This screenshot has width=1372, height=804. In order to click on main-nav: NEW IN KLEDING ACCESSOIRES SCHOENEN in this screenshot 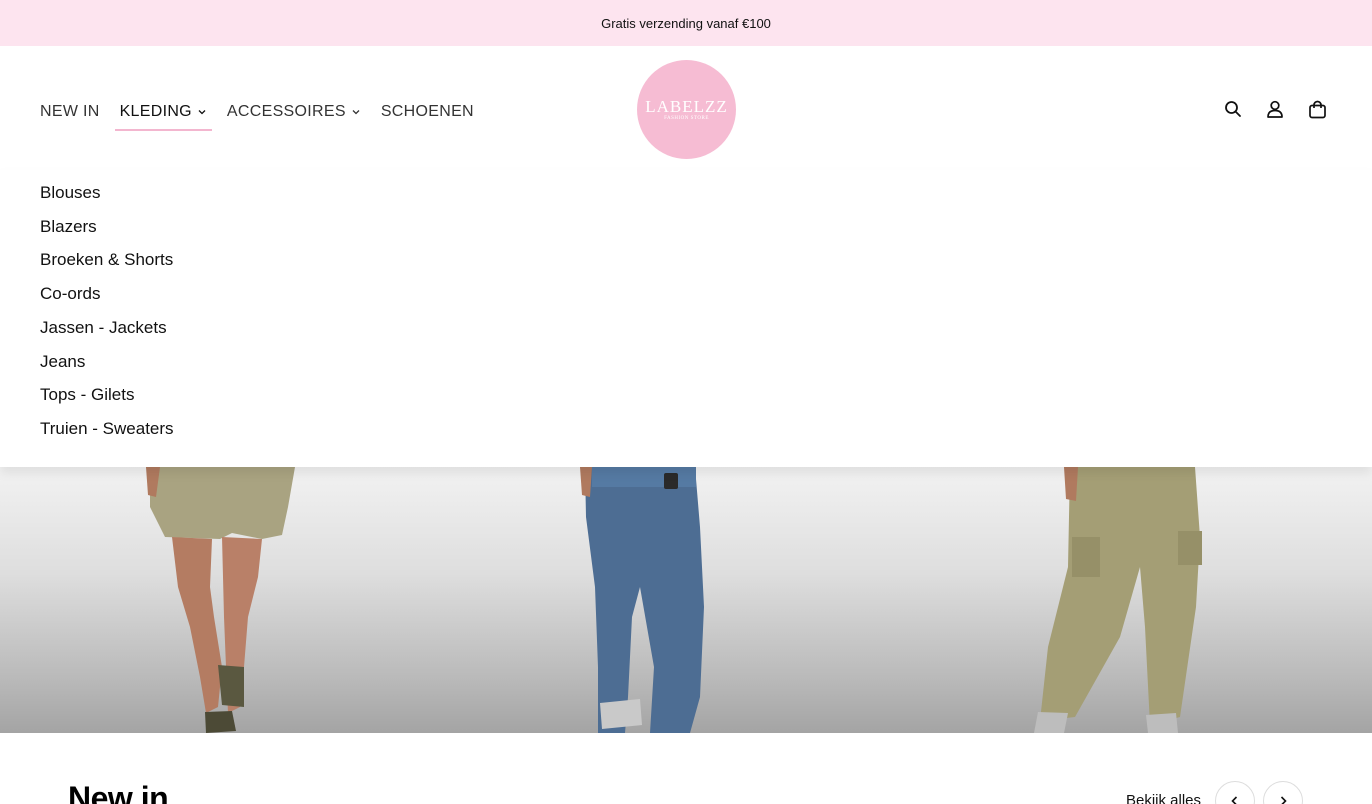, I will do `click(267, 115)`.